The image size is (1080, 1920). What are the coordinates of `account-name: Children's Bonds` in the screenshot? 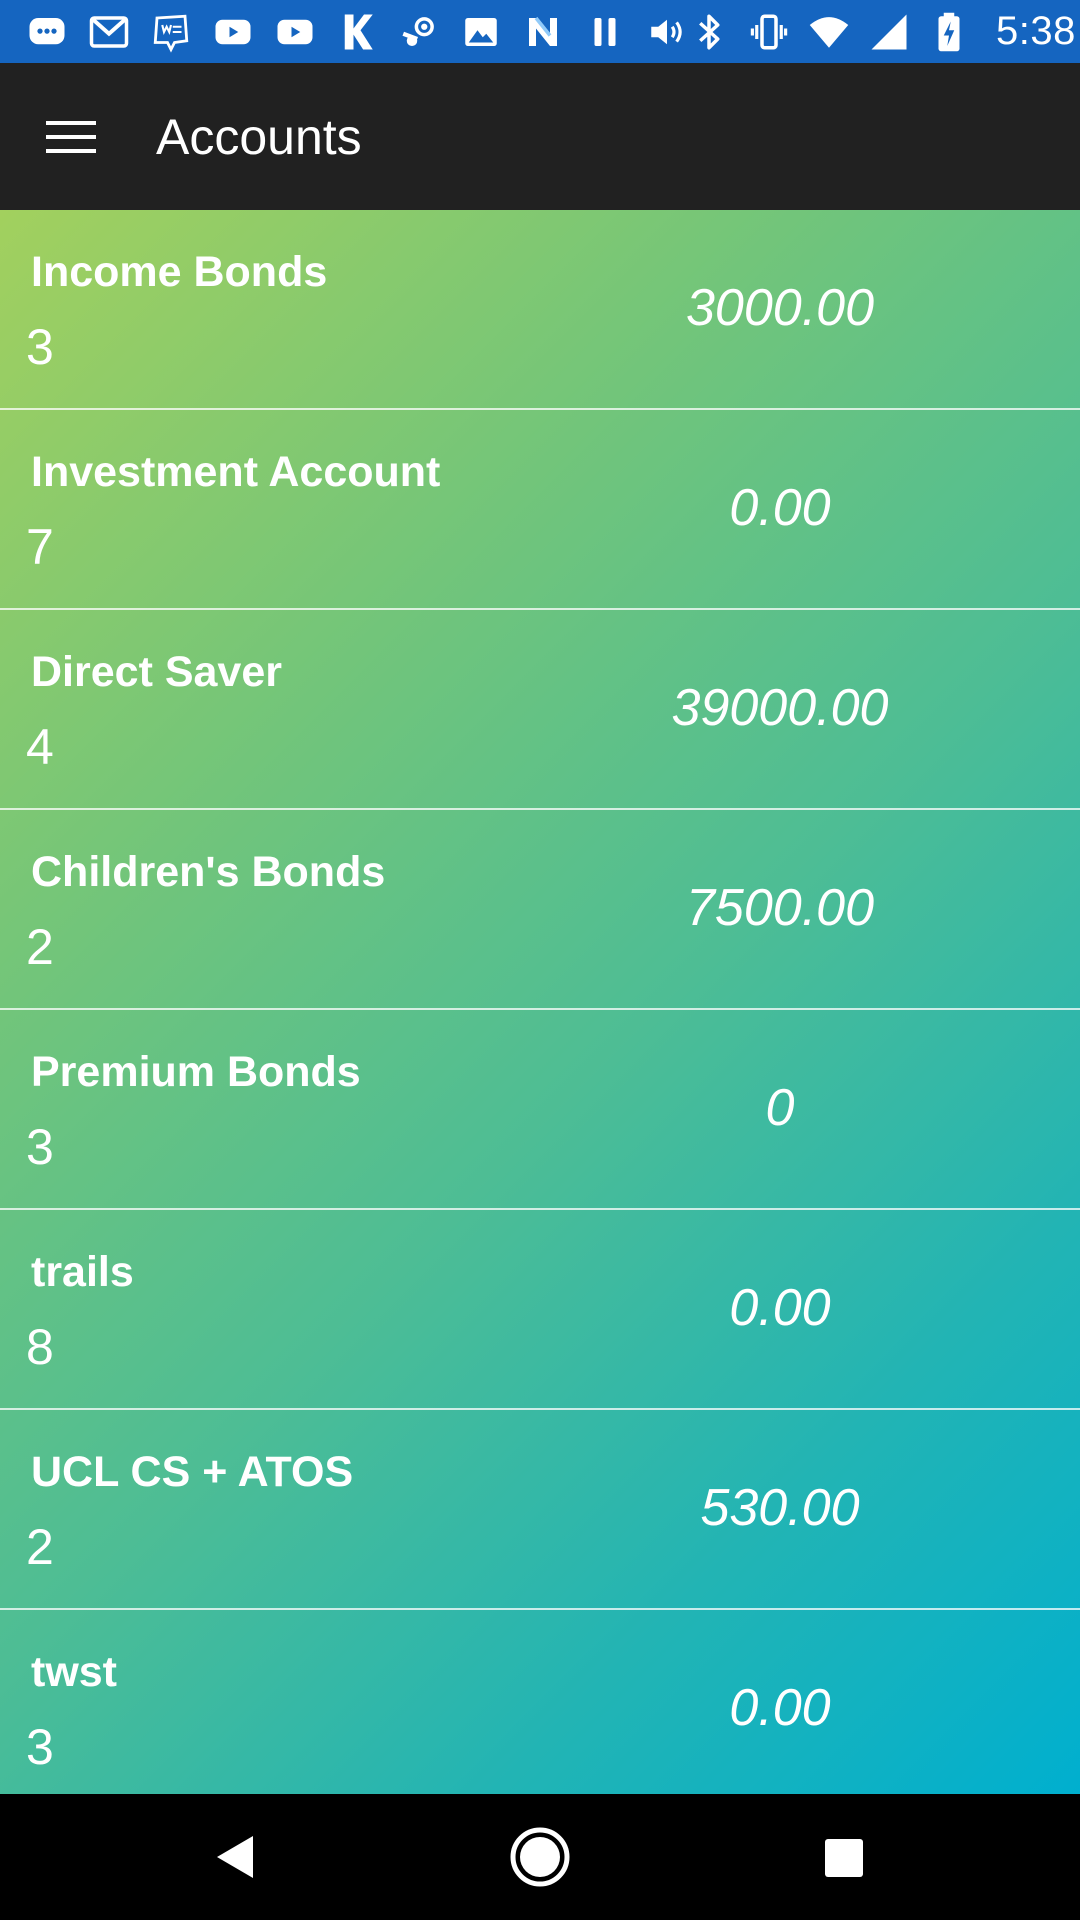 It's located at (208, 872).